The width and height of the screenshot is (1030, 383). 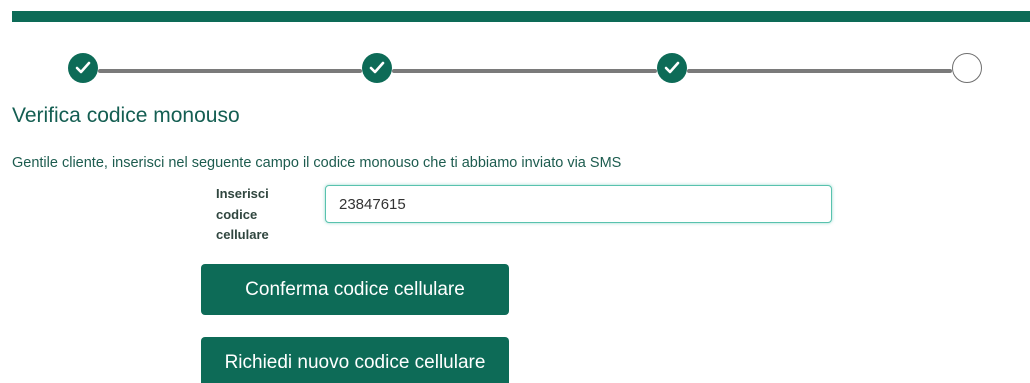 I want to click on step-3-completed, so click(x=672, y=68).